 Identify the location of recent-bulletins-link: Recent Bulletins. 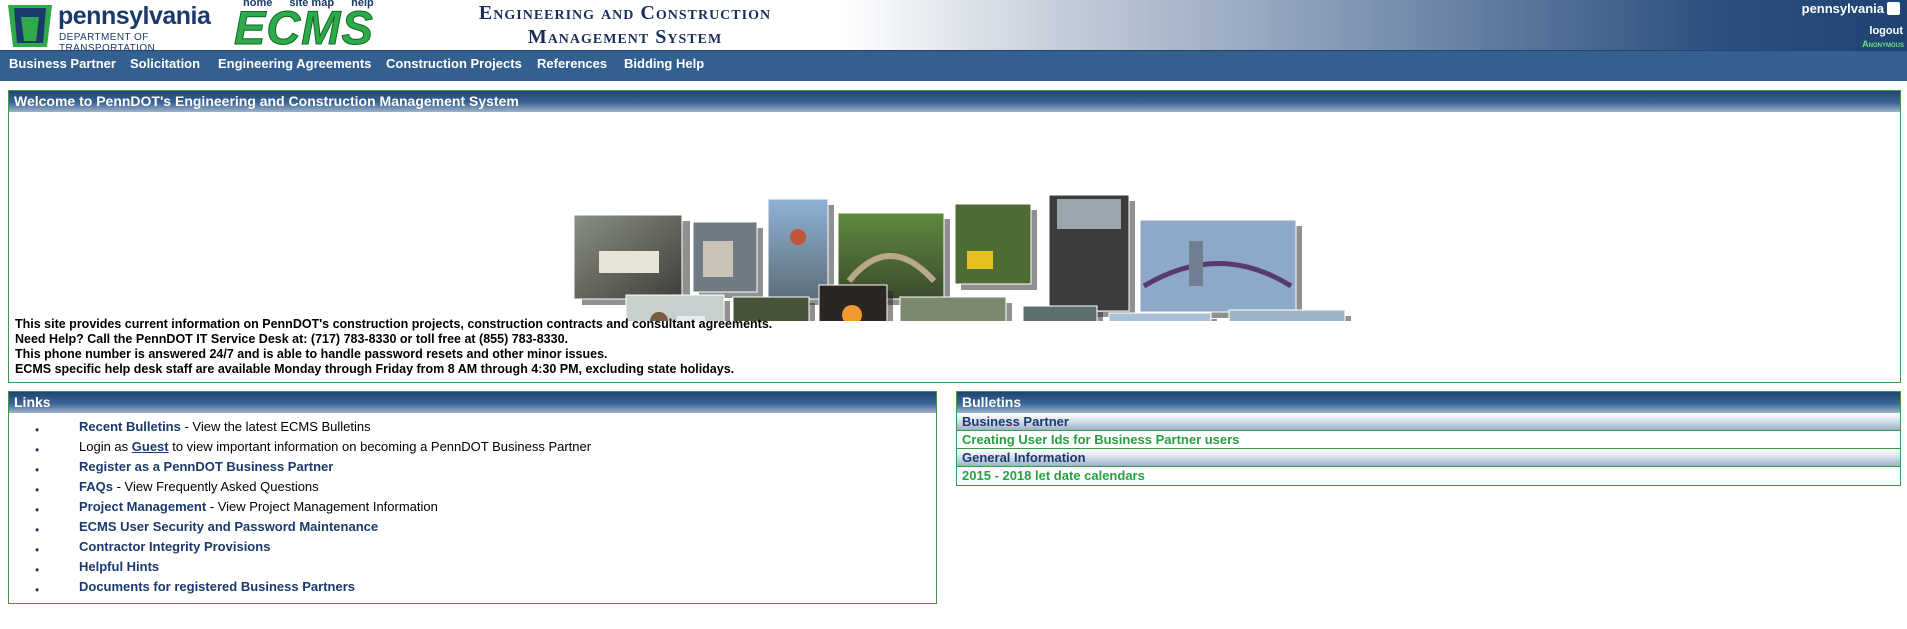
(130, 426).